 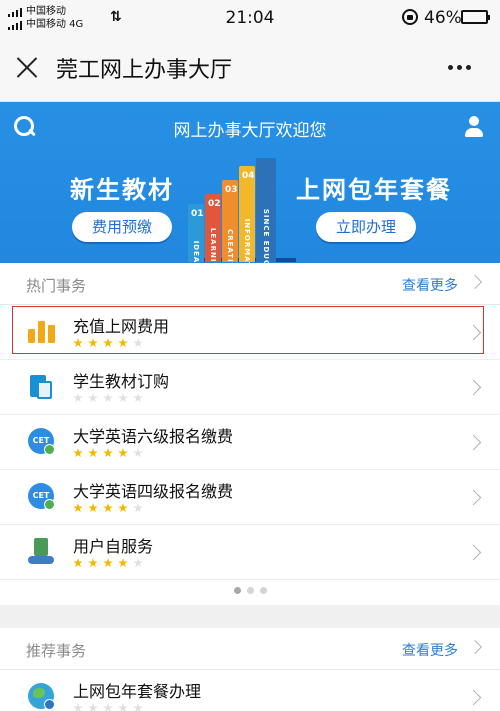 I want to click on item-label: 充值上网费用, so click(x=121, y=326).